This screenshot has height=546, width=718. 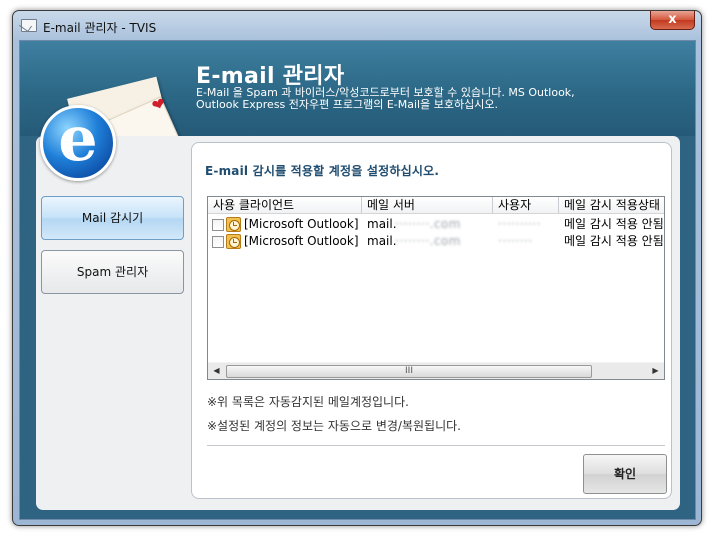 What do you see at coordinates (308, 402) in the screenshot?
I see `note-auto-detected: ※위 목록은 자동감지된 메일계정입니다.` at bounding box center [308, 402].